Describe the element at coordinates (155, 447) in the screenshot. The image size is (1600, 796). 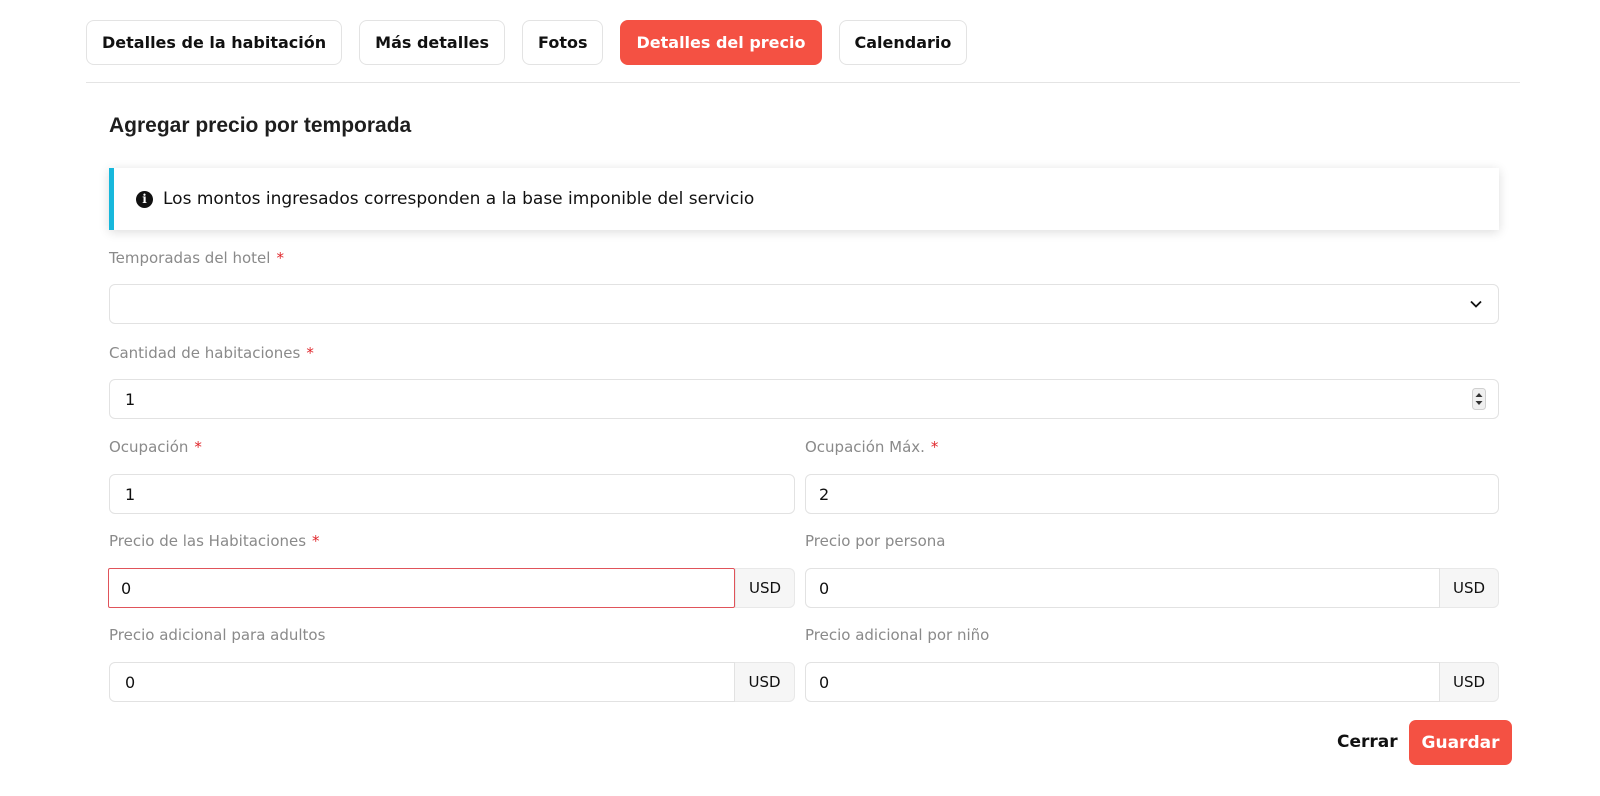
I see `occupancy-label: Ocupación *` at that location.